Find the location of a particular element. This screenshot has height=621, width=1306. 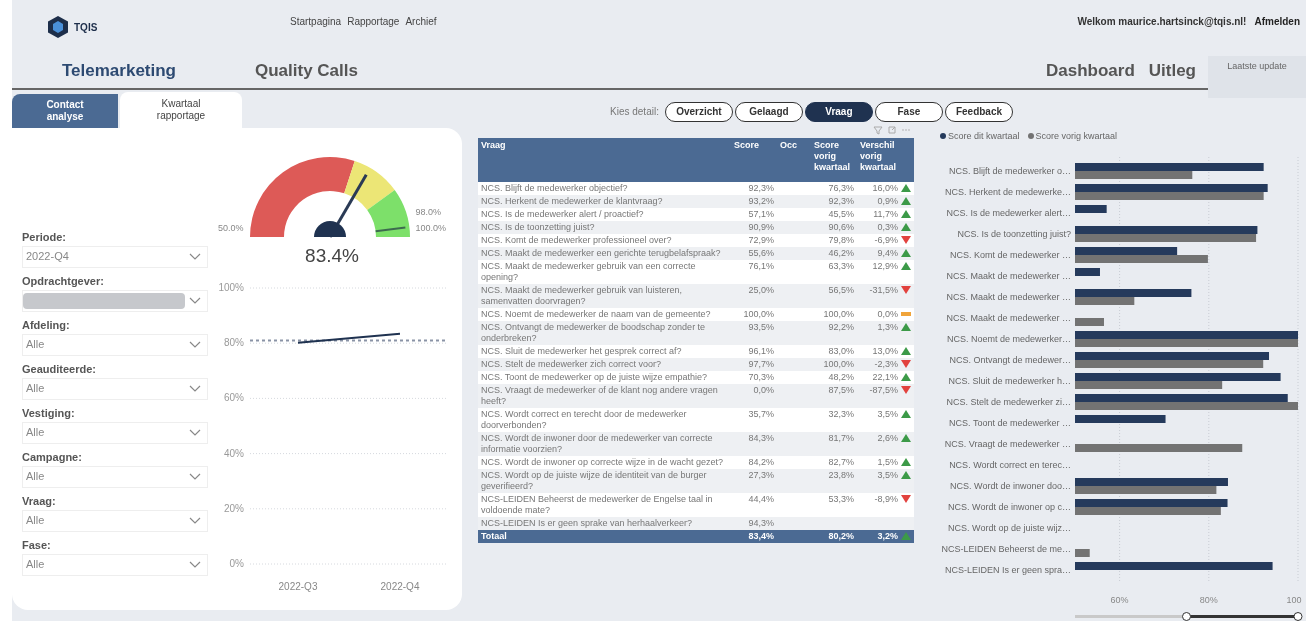

table-cell: 92,3% is located at coordinates (754, 188).